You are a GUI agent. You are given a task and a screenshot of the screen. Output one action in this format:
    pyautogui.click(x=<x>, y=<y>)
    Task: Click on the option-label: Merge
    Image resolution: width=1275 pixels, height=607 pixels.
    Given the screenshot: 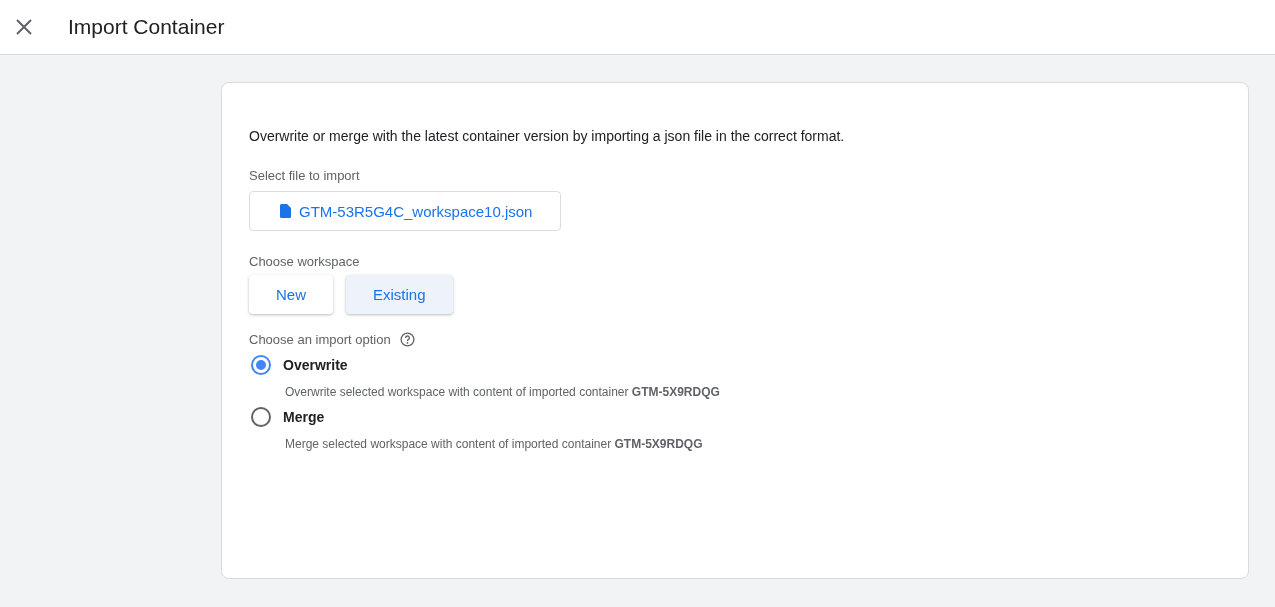 What is the action you would take?
    pyautogui.click(x=304, y=417)
    